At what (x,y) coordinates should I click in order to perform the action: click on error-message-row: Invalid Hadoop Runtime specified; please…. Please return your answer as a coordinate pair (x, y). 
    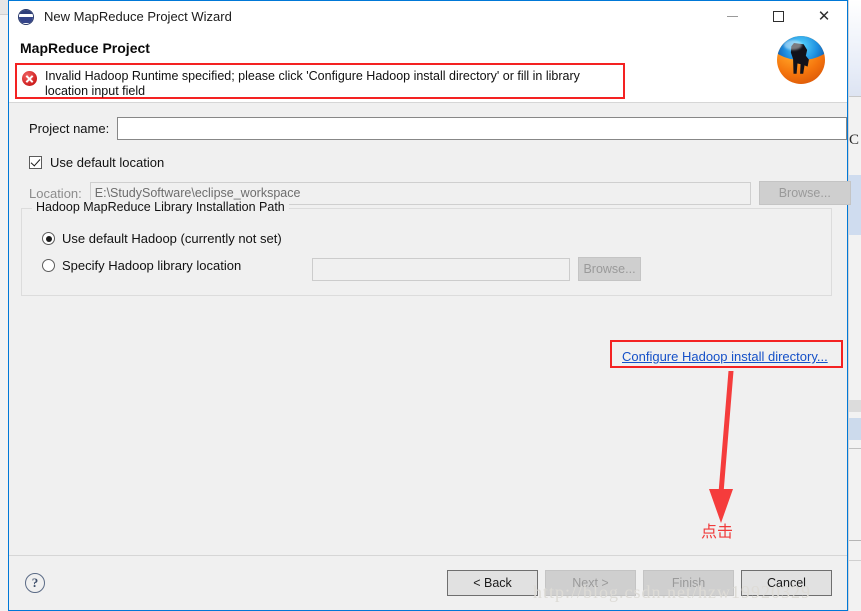
    Looking at the image, I should click on (320, 82).